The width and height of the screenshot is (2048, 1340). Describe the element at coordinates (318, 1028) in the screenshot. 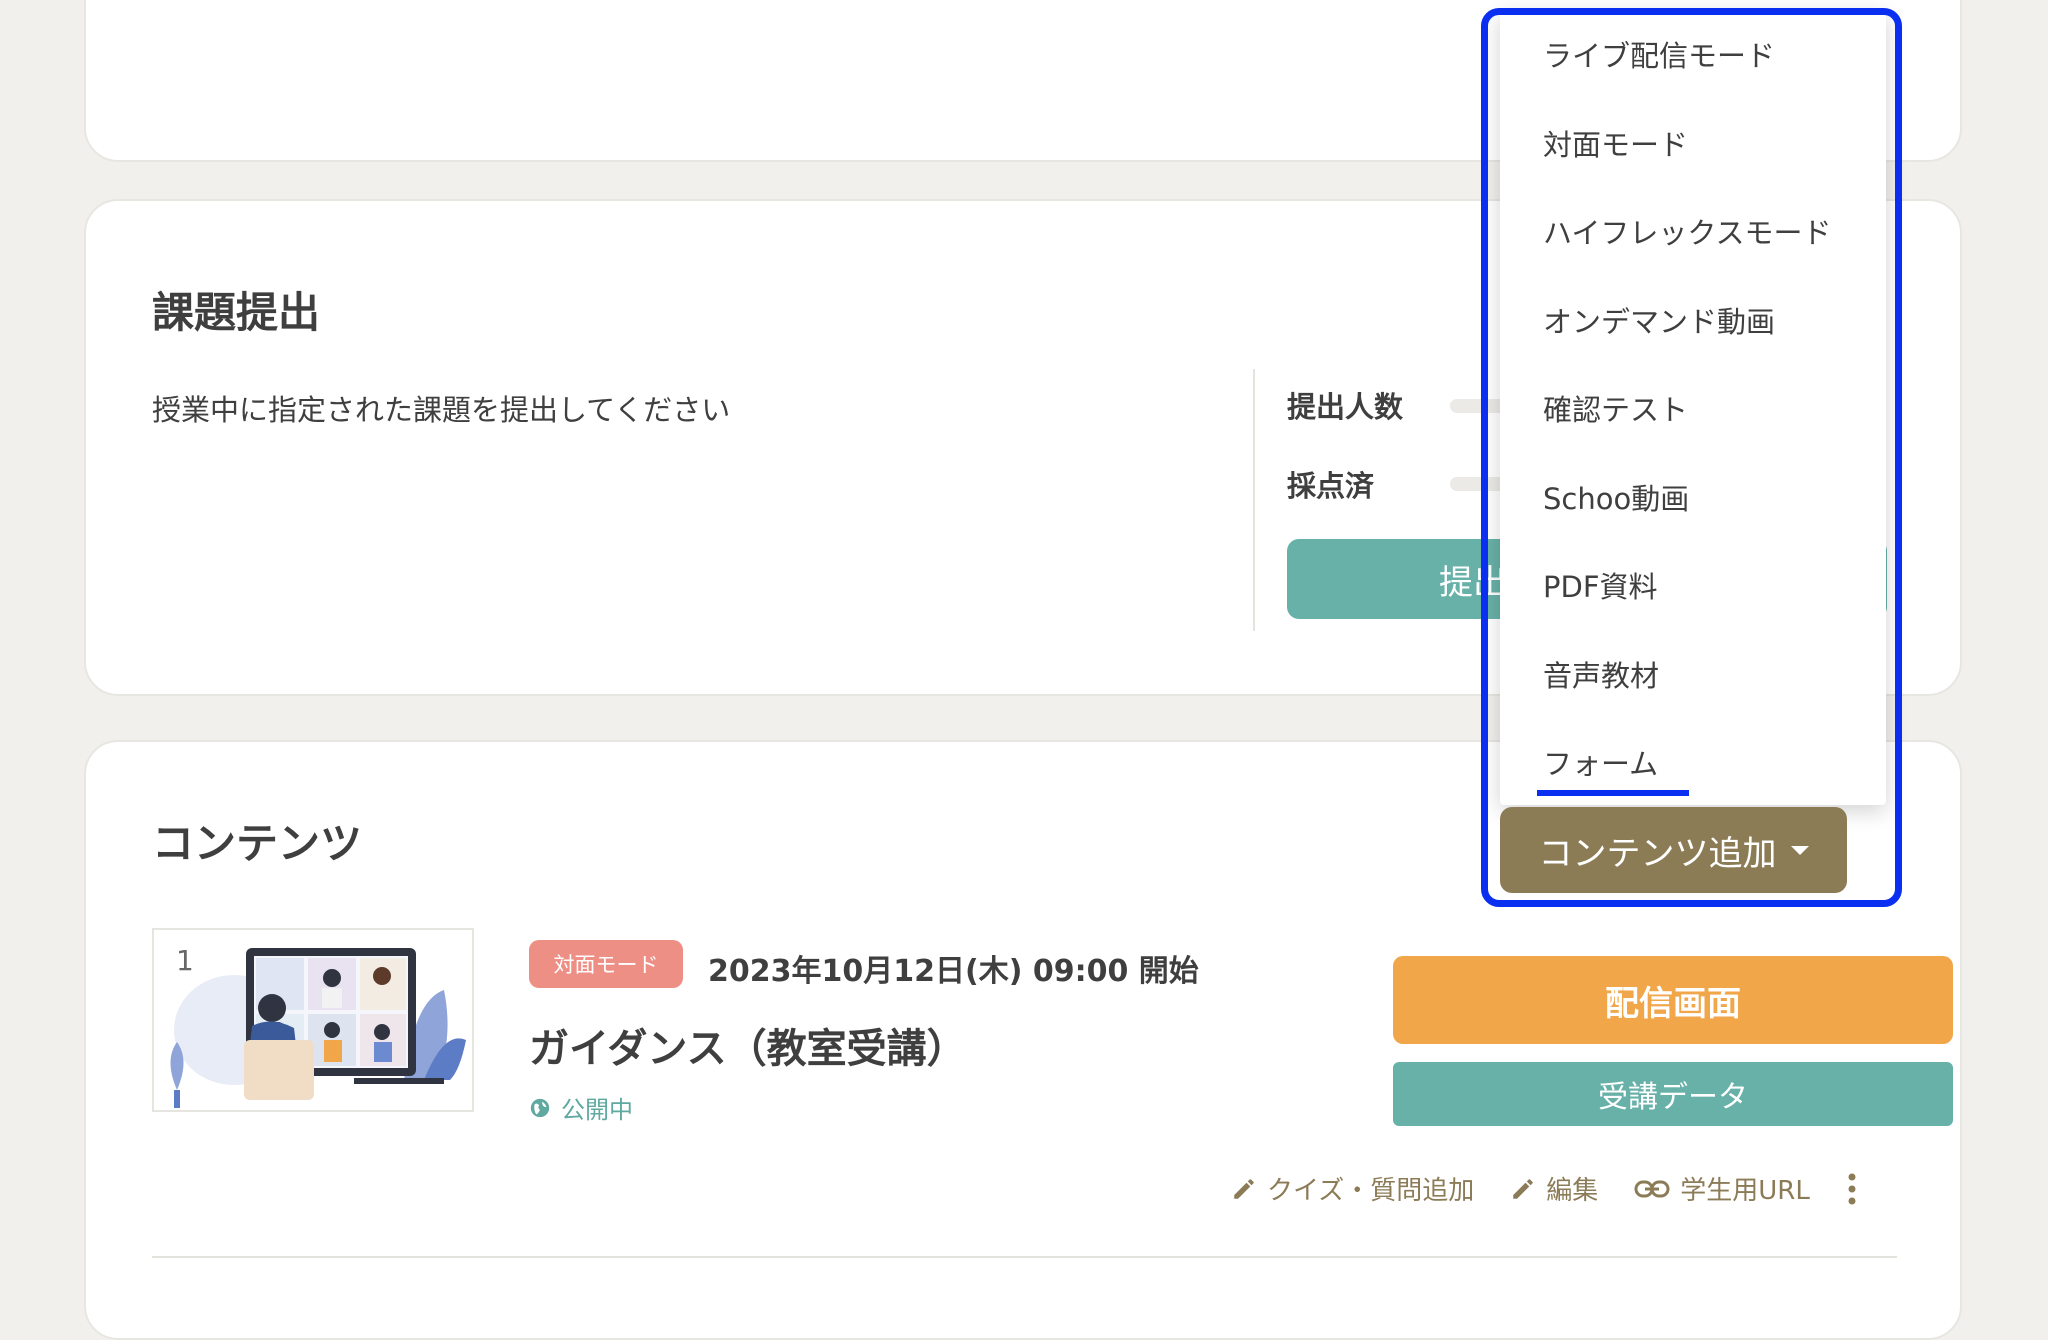

I see `classroom-illustration` at that location.